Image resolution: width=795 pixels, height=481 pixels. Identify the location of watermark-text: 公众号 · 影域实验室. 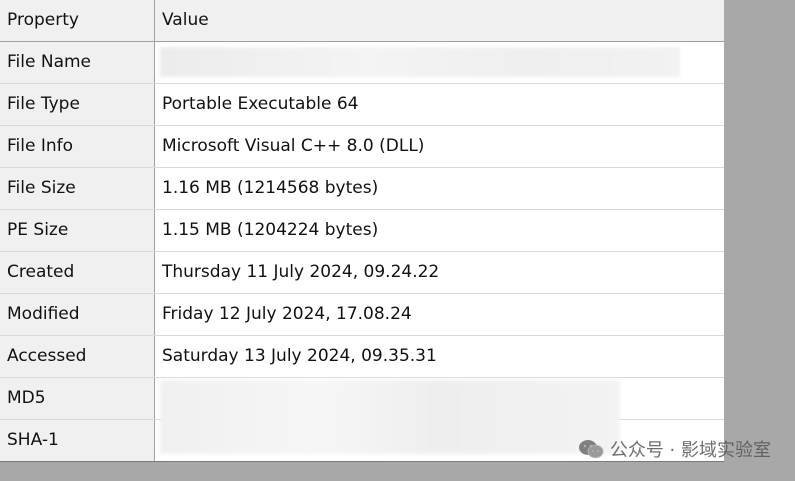
(690, 450).